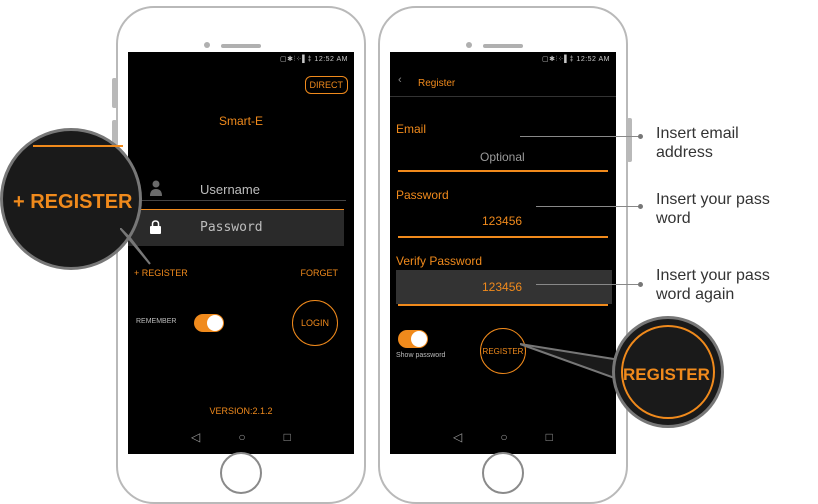 The height and width of the screenshot is (504, 818). What do you see at coordinates (437, 83) in the screenshot?
I see `screen-title: Register` at bounding box center [437, 83].